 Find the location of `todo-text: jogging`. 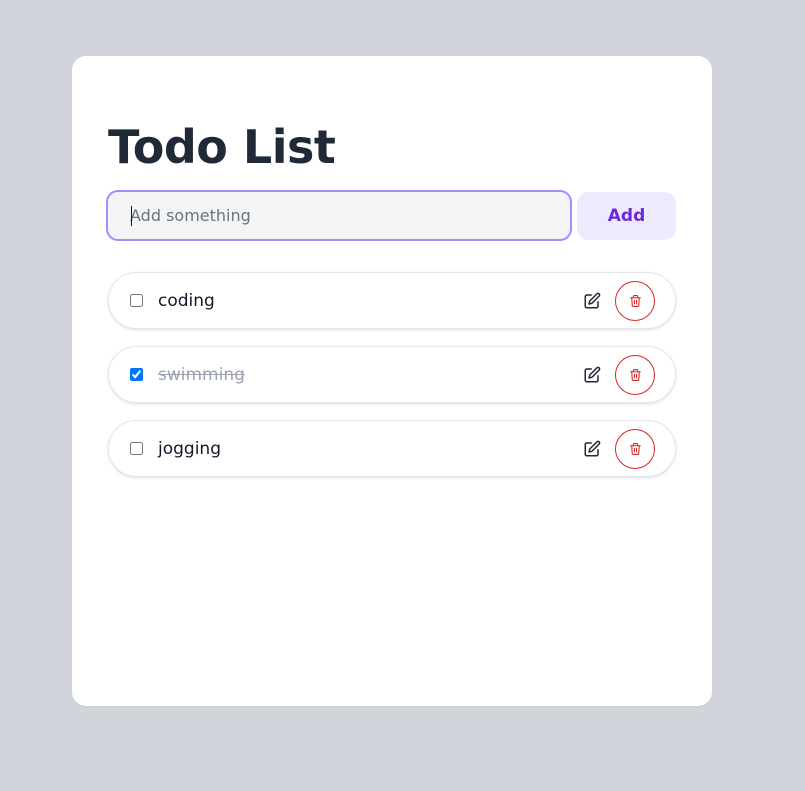

todo-text: jogging is located at coordinates (189, 449).